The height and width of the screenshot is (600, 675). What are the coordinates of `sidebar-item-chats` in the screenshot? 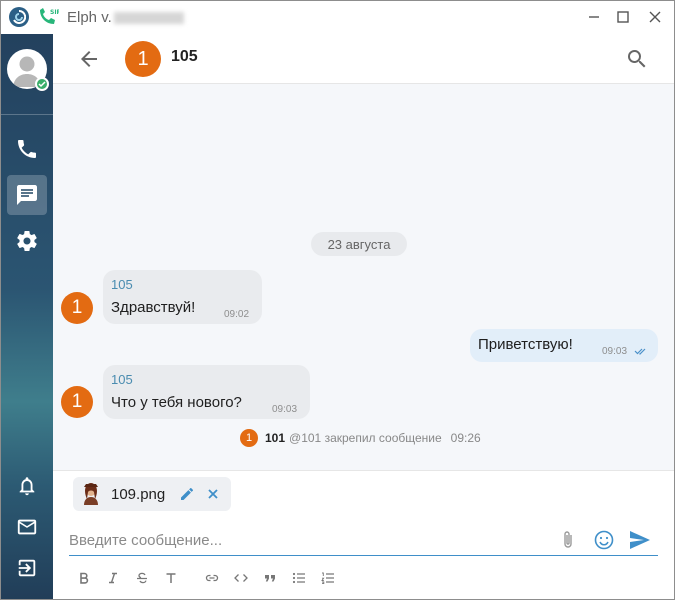 It's located at (27, 195).